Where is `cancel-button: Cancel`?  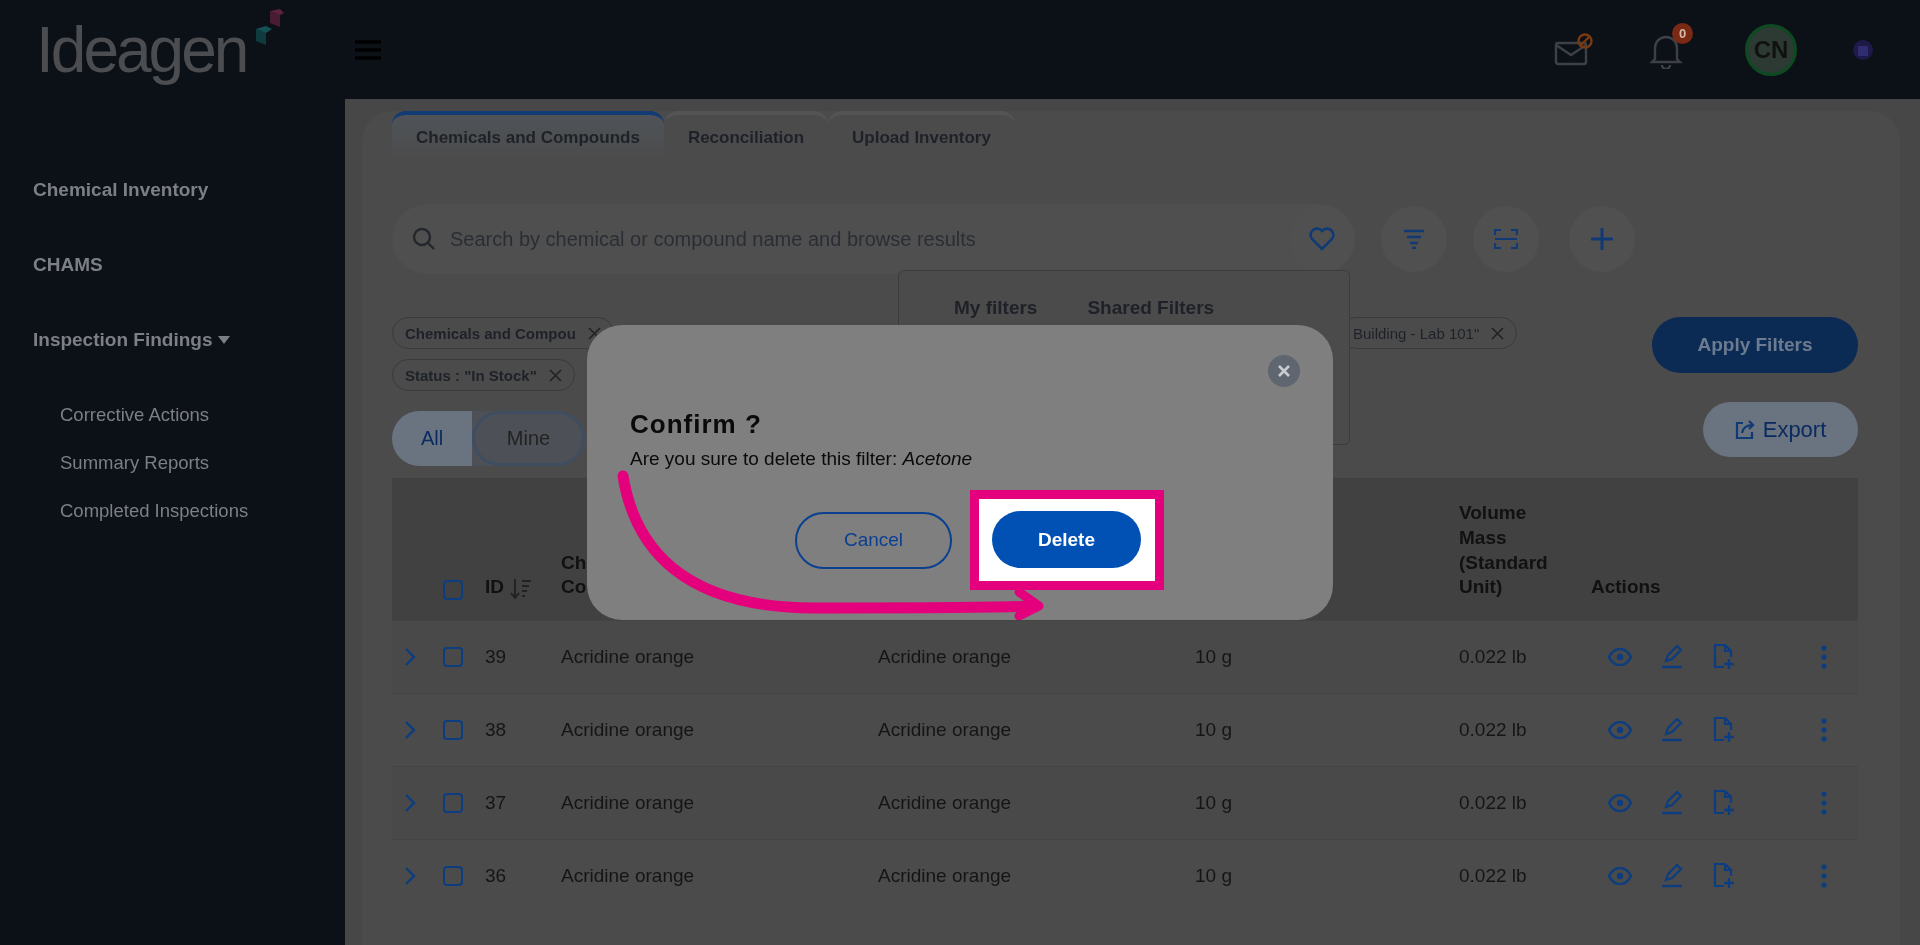 cancel-button: Cancel is located at coordinates (873, 540).